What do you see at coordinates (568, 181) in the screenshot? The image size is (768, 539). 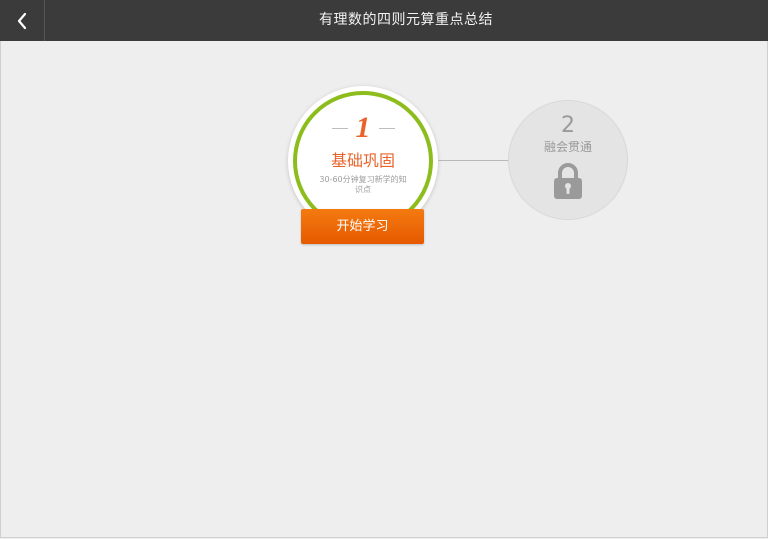 I see `lock-icon` at bounding box center [568, 181].